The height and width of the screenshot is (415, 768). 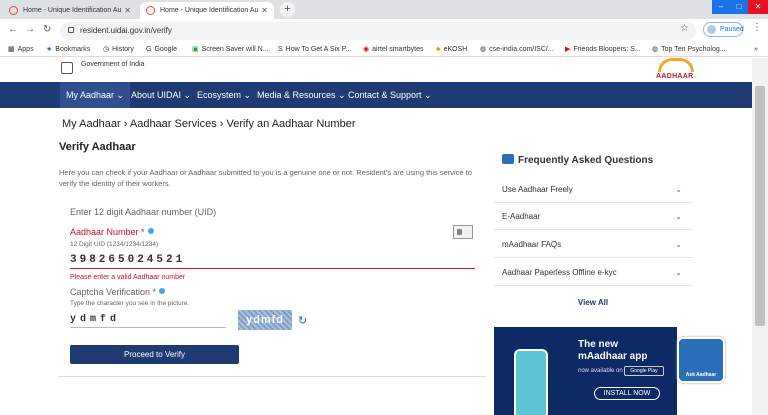 I want to click on aadhaar-logo: AADHAAR, so click(x=676, y=70).